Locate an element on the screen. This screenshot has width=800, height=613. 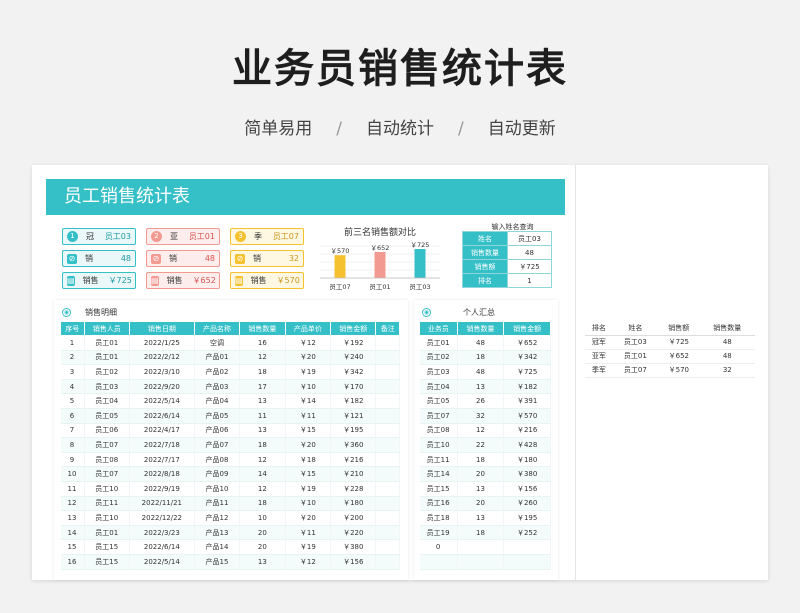
table-cell: ￥216 is located at coordinates (527, 431).